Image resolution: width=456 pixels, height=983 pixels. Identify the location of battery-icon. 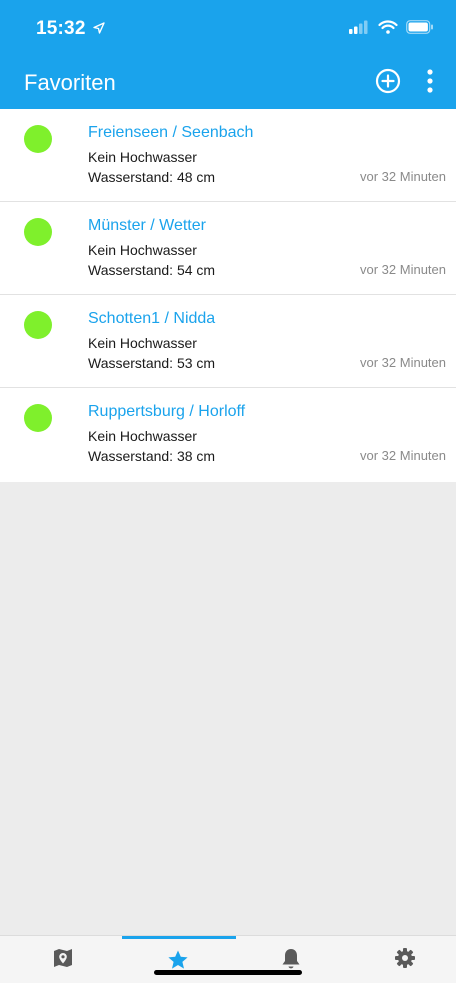
(419, 27).